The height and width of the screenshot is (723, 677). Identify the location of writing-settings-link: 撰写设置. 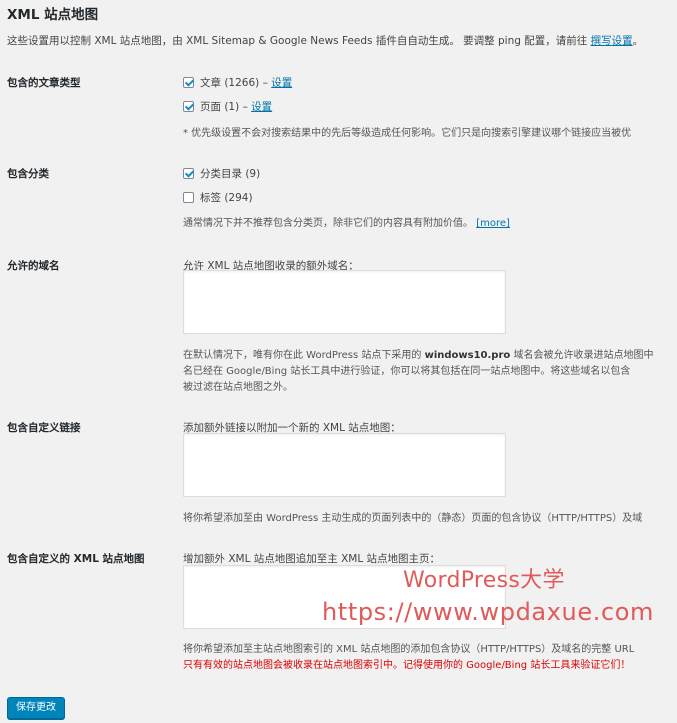
(612, 41).